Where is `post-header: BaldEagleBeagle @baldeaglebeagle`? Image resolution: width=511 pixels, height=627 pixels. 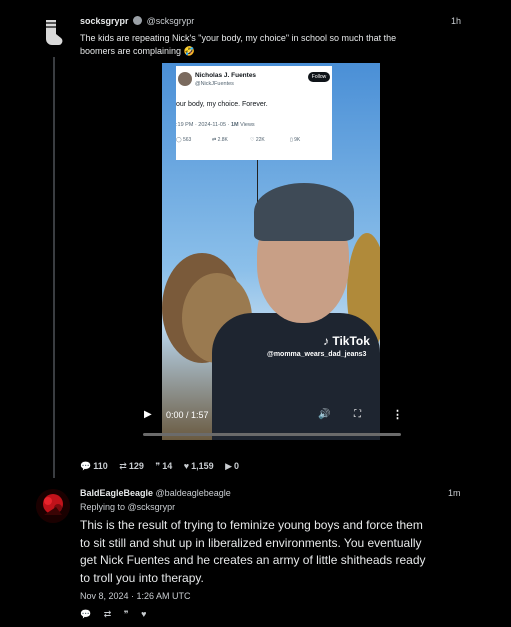
post-header: BaldEagleBeagle @baldeaglebeagle is located at coordinates (155, 493).